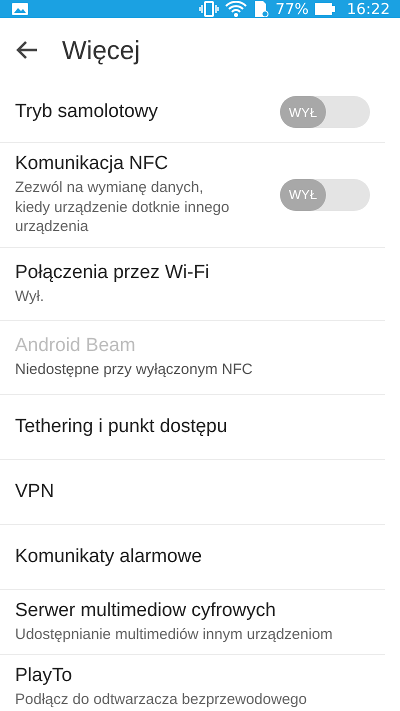 The image size is (400, 711). I want to click on setting-summary: Niedostępne przy wyłączonym NFC, so click(134, 370).